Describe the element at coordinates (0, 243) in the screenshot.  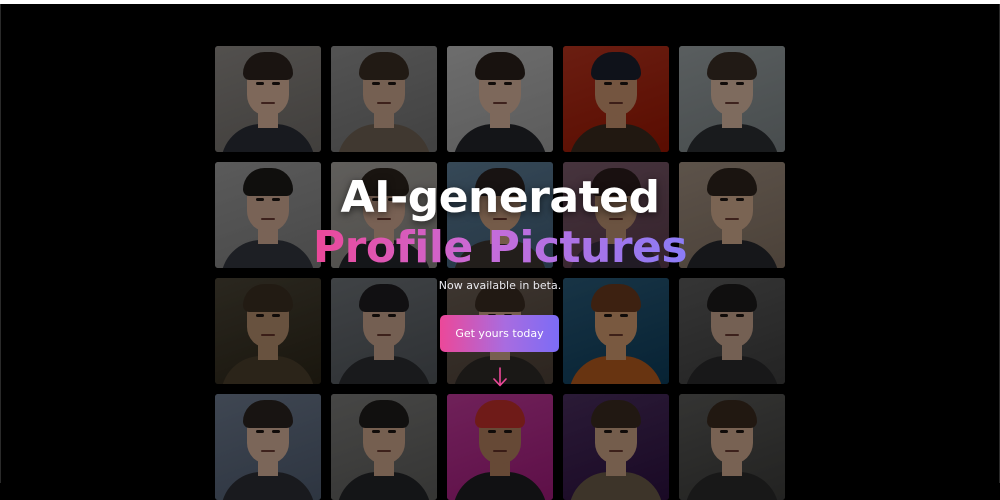
I see `page-edge-left` at that location.